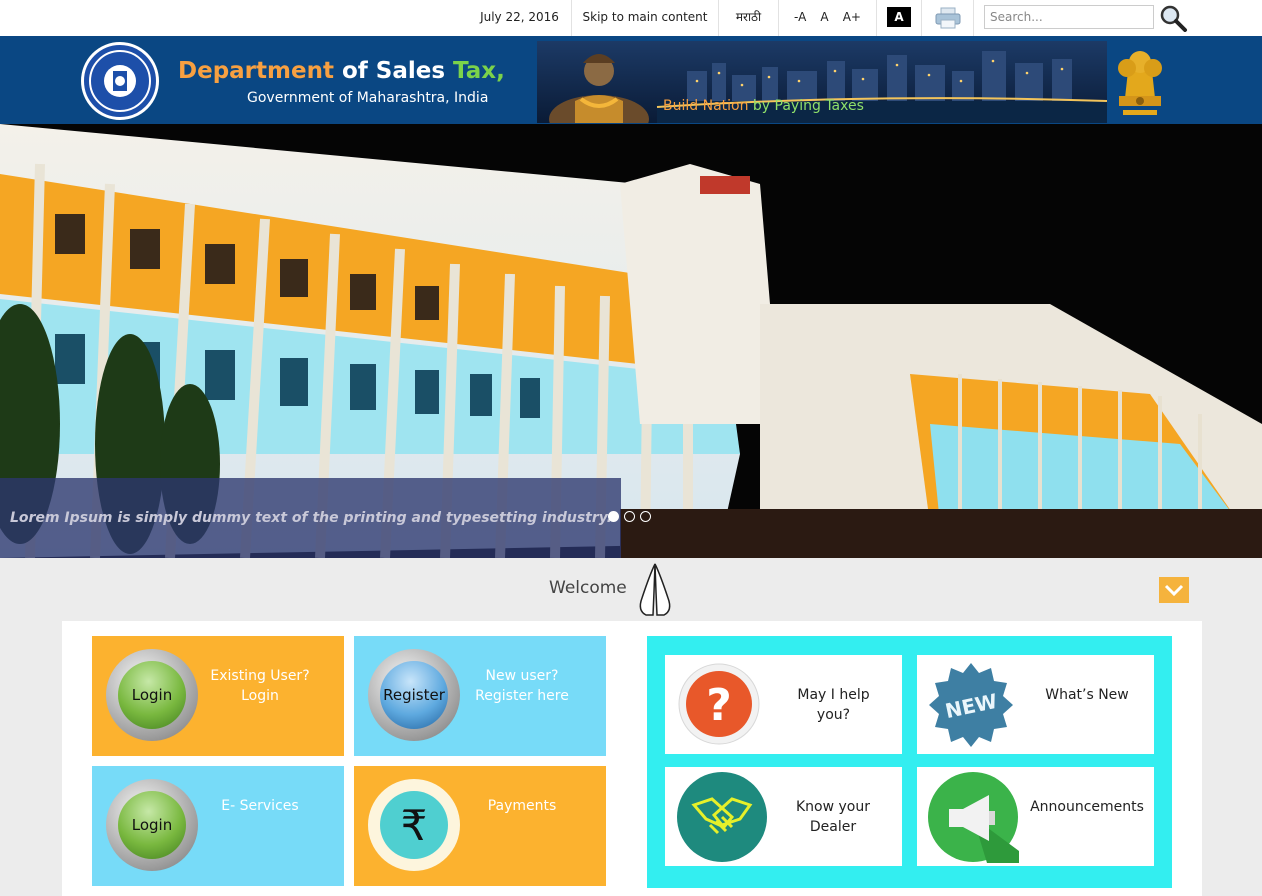 Image resolution: width=1262 pixels, height=896 pixels. Describe the element at coordinates (800, 18) in the screenshot. I see `font-decrease-button: -A` at that location.